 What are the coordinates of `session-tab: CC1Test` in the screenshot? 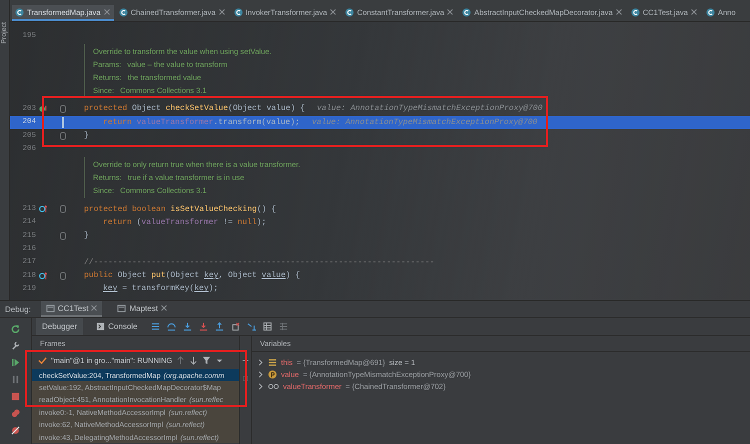 It's located at (71, 309).